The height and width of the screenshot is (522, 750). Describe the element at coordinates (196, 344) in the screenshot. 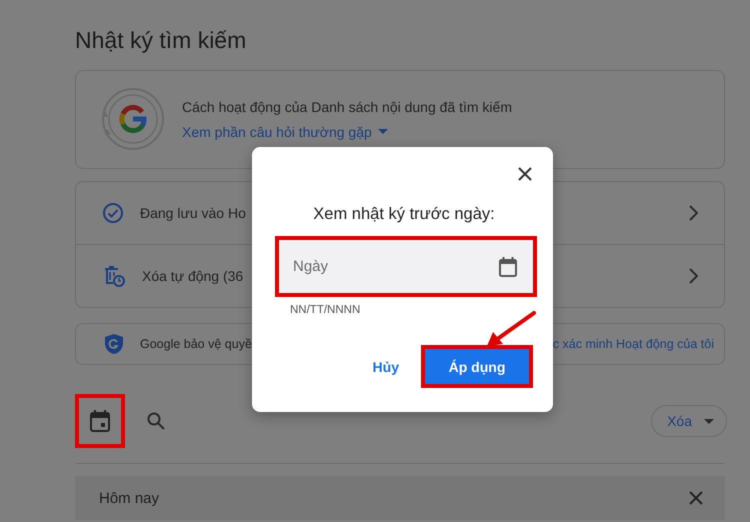

I see `protection-text: Google bảo vệ quyề` at that location.